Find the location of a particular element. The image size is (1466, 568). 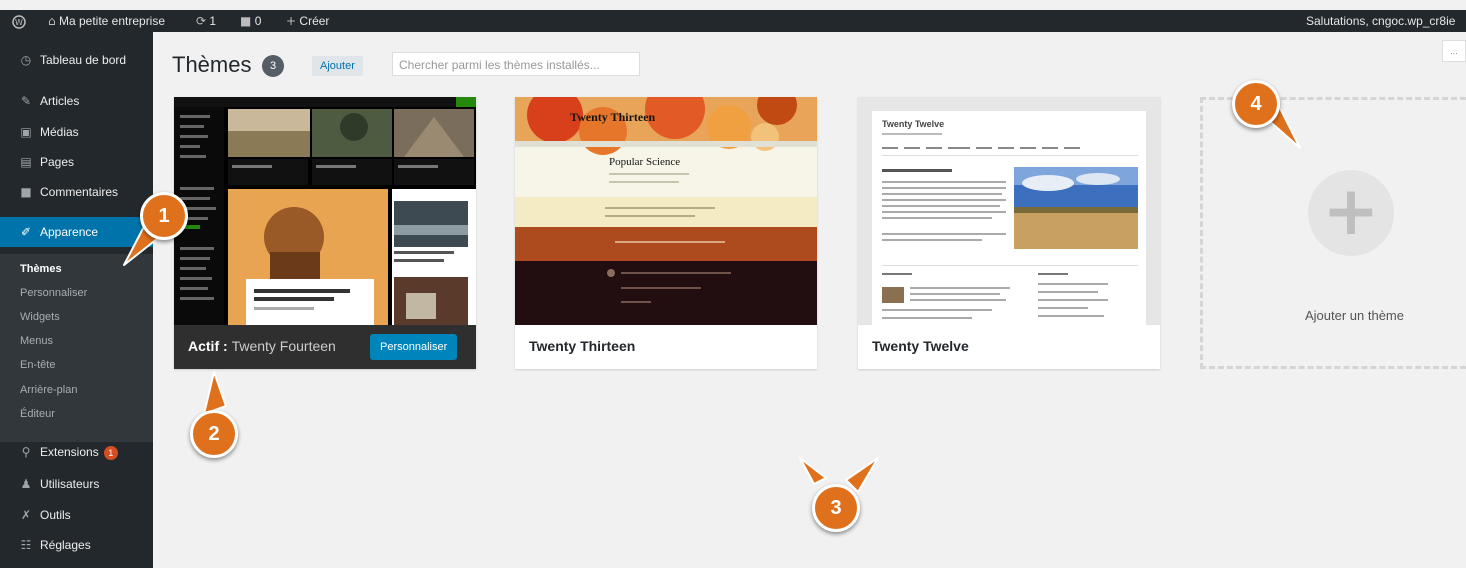

callout-3-pointer-left is located at coordinates (813, 471).